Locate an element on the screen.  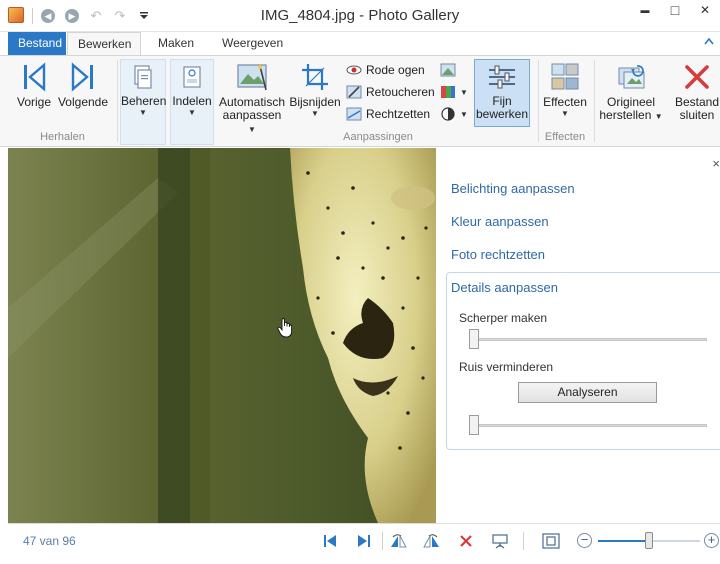
delete-icon is located at coordinates (466, 541).